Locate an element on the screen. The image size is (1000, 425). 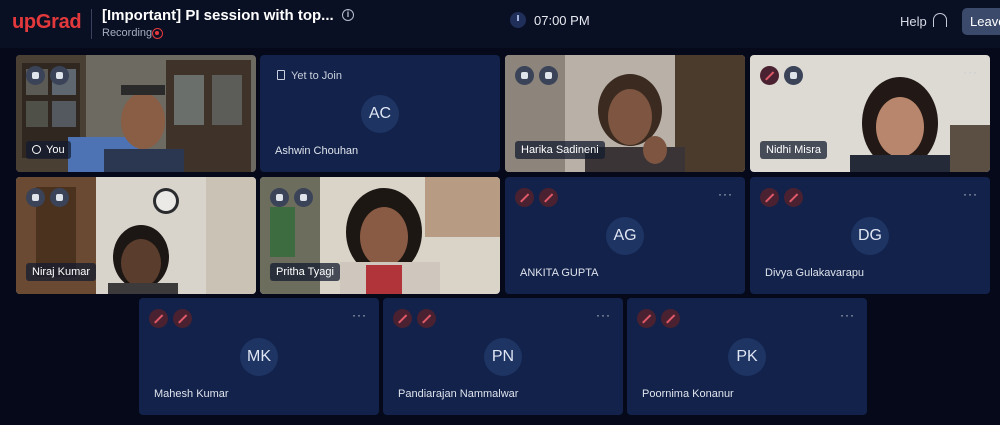
leave-button: Leave is located at coordinates (981, 21).